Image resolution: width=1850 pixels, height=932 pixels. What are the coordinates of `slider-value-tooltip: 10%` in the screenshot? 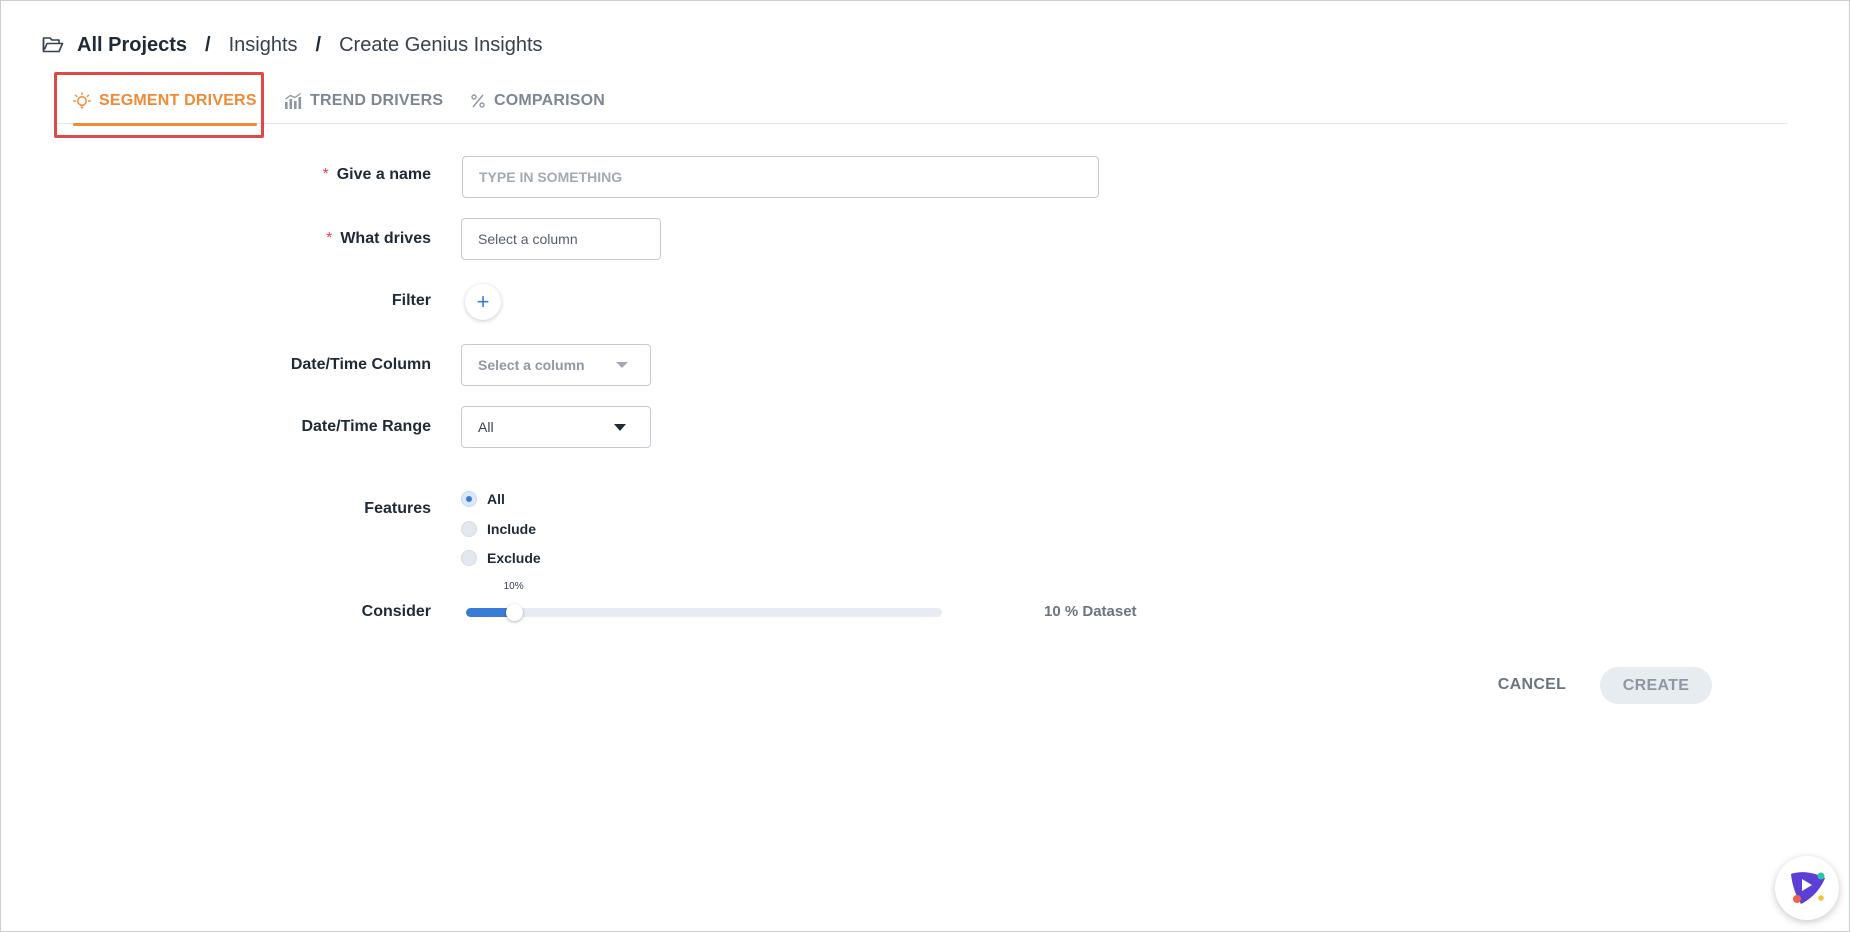 It's located at (513, 586).